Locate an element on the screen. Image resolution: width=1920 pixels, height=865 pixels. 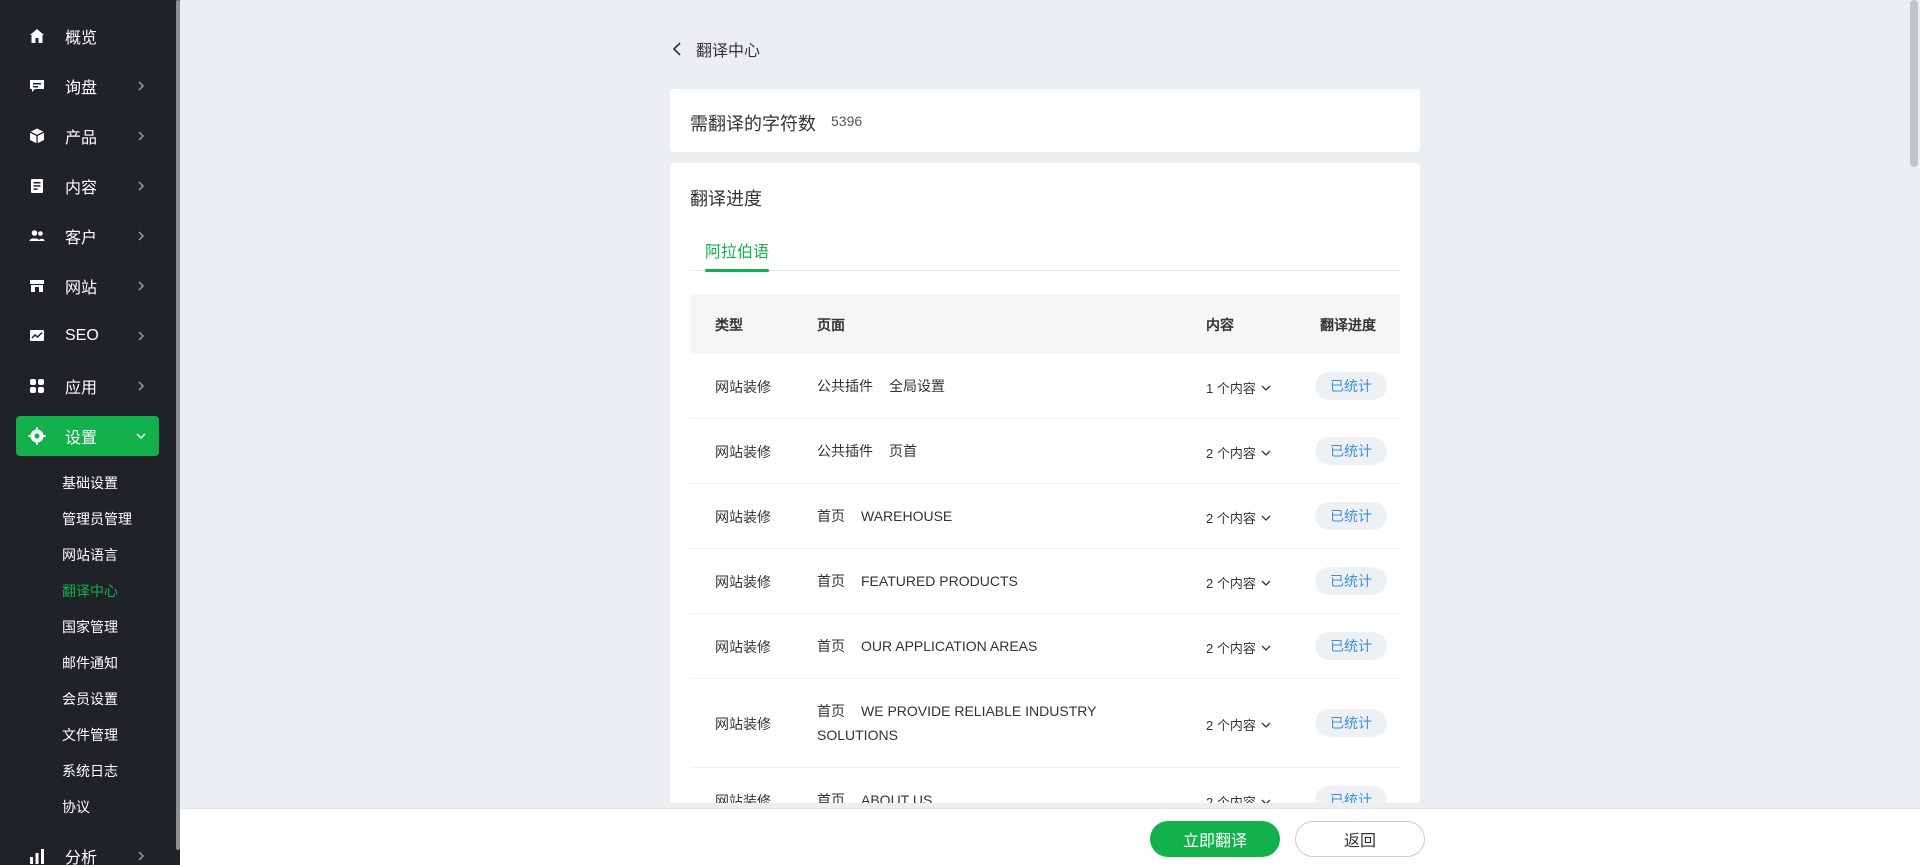
sidebar-item-analytics: 分析 is located at coordinates (87, 850).